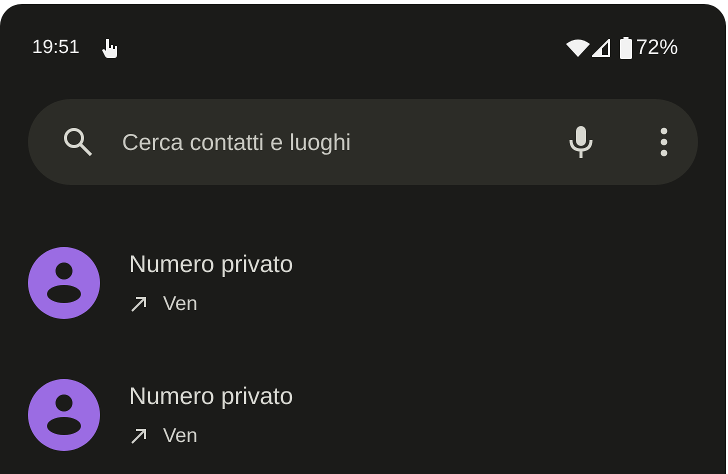  I want to click on search-field: Cerca contatti e luoghi, so click(344, 142).